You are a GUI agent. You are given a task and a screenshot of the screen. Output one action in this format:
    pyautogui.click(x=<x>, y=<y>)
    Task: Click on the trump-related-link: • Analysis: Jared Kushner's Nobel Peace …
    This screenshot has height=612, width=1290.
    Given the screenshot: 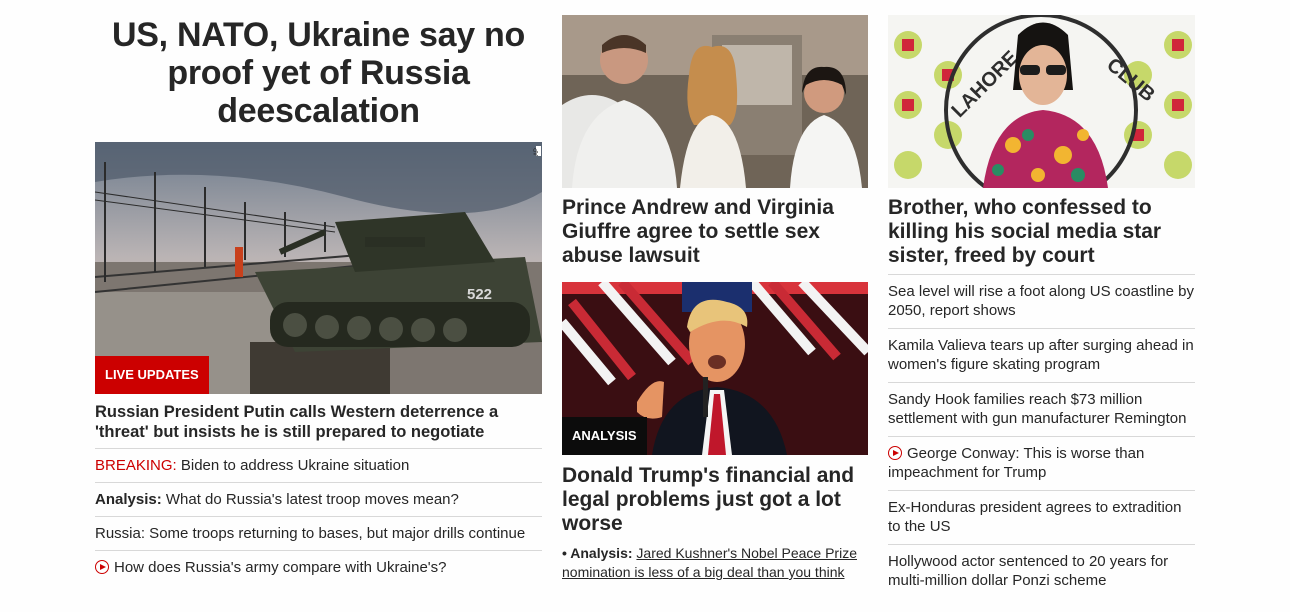 What is the action you would take?
    pyautogui.click(x=715, y=563)
    